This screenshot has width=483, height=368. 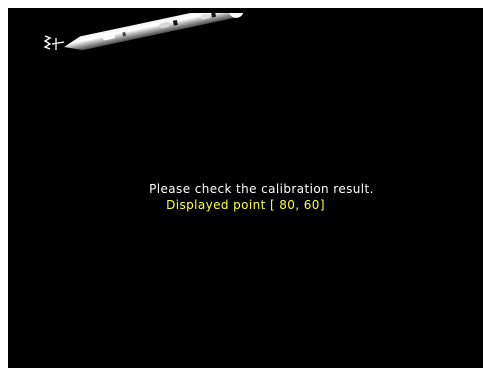 What do you see at coordinates (261, 189) in the screenshot?
I see `calibration-instruction: Please check the calibration result.` at bounding box center [261, 189].